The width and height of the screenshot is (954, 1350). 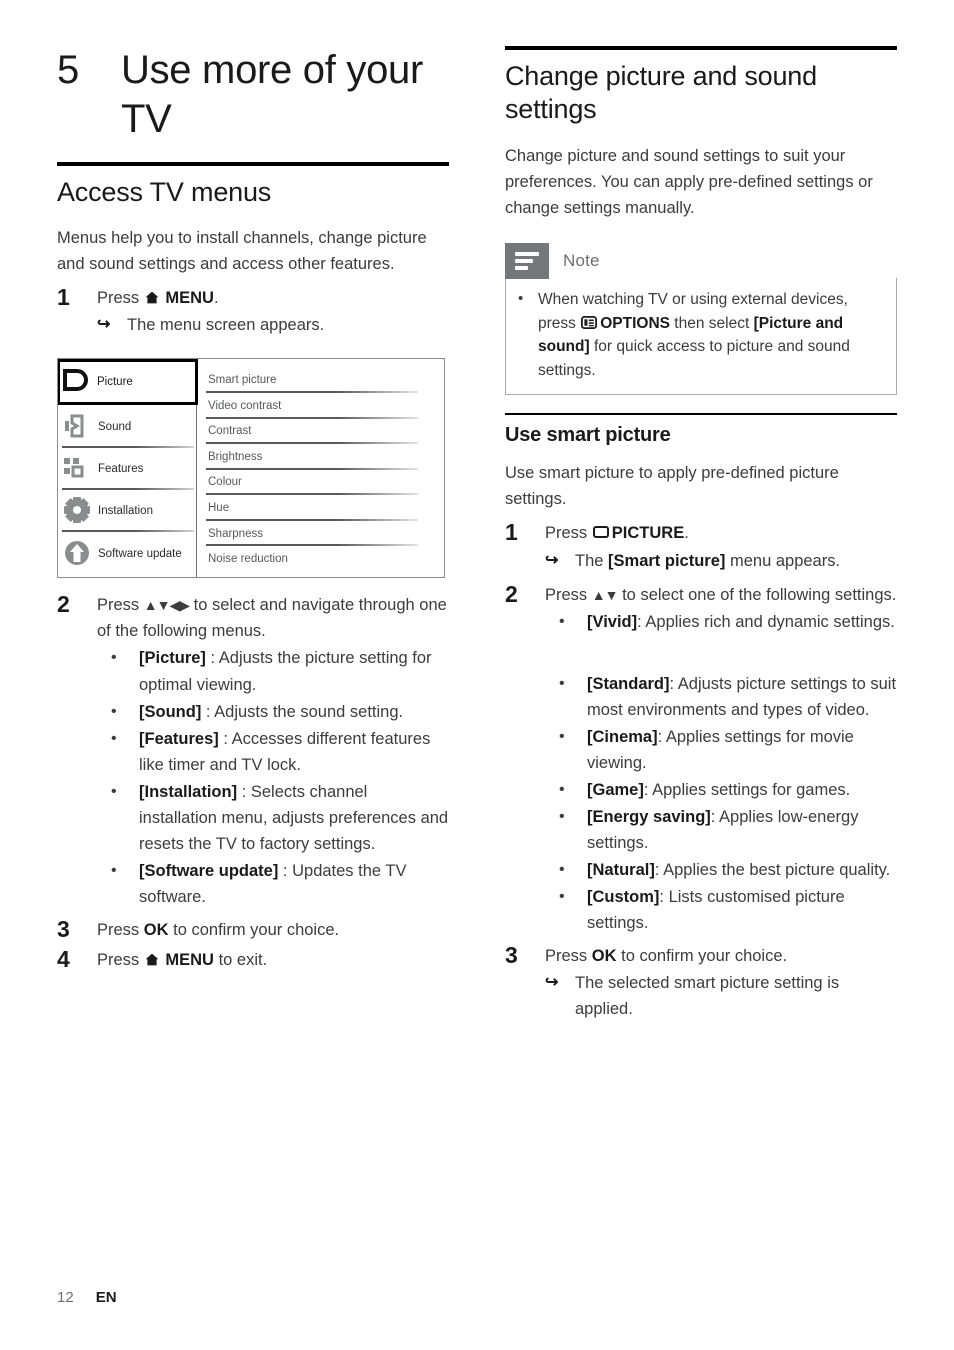 I want to click on bullet-desc: : Applies rich and dynamic settings., so click(x=766, y=621).